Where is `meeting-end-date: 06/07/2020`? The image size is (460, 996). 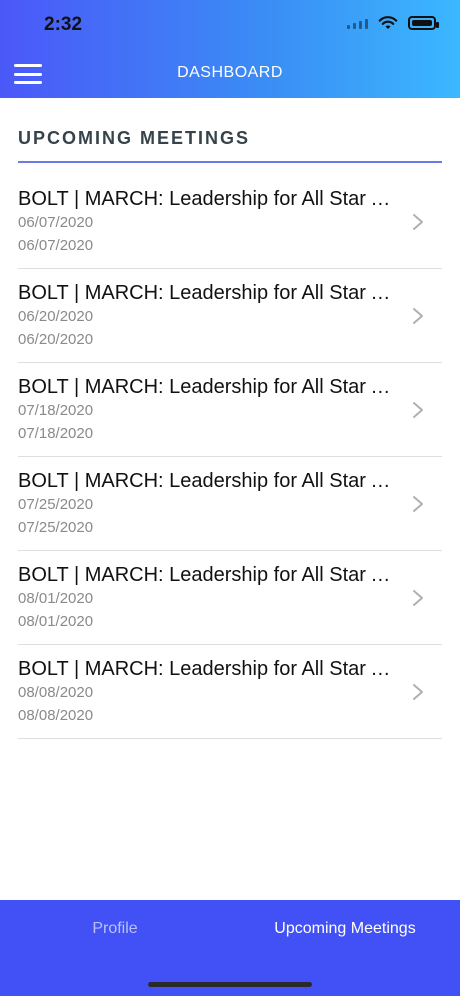 meeting-end-date: 06/07/2020 is located at coordinates (56, 245).